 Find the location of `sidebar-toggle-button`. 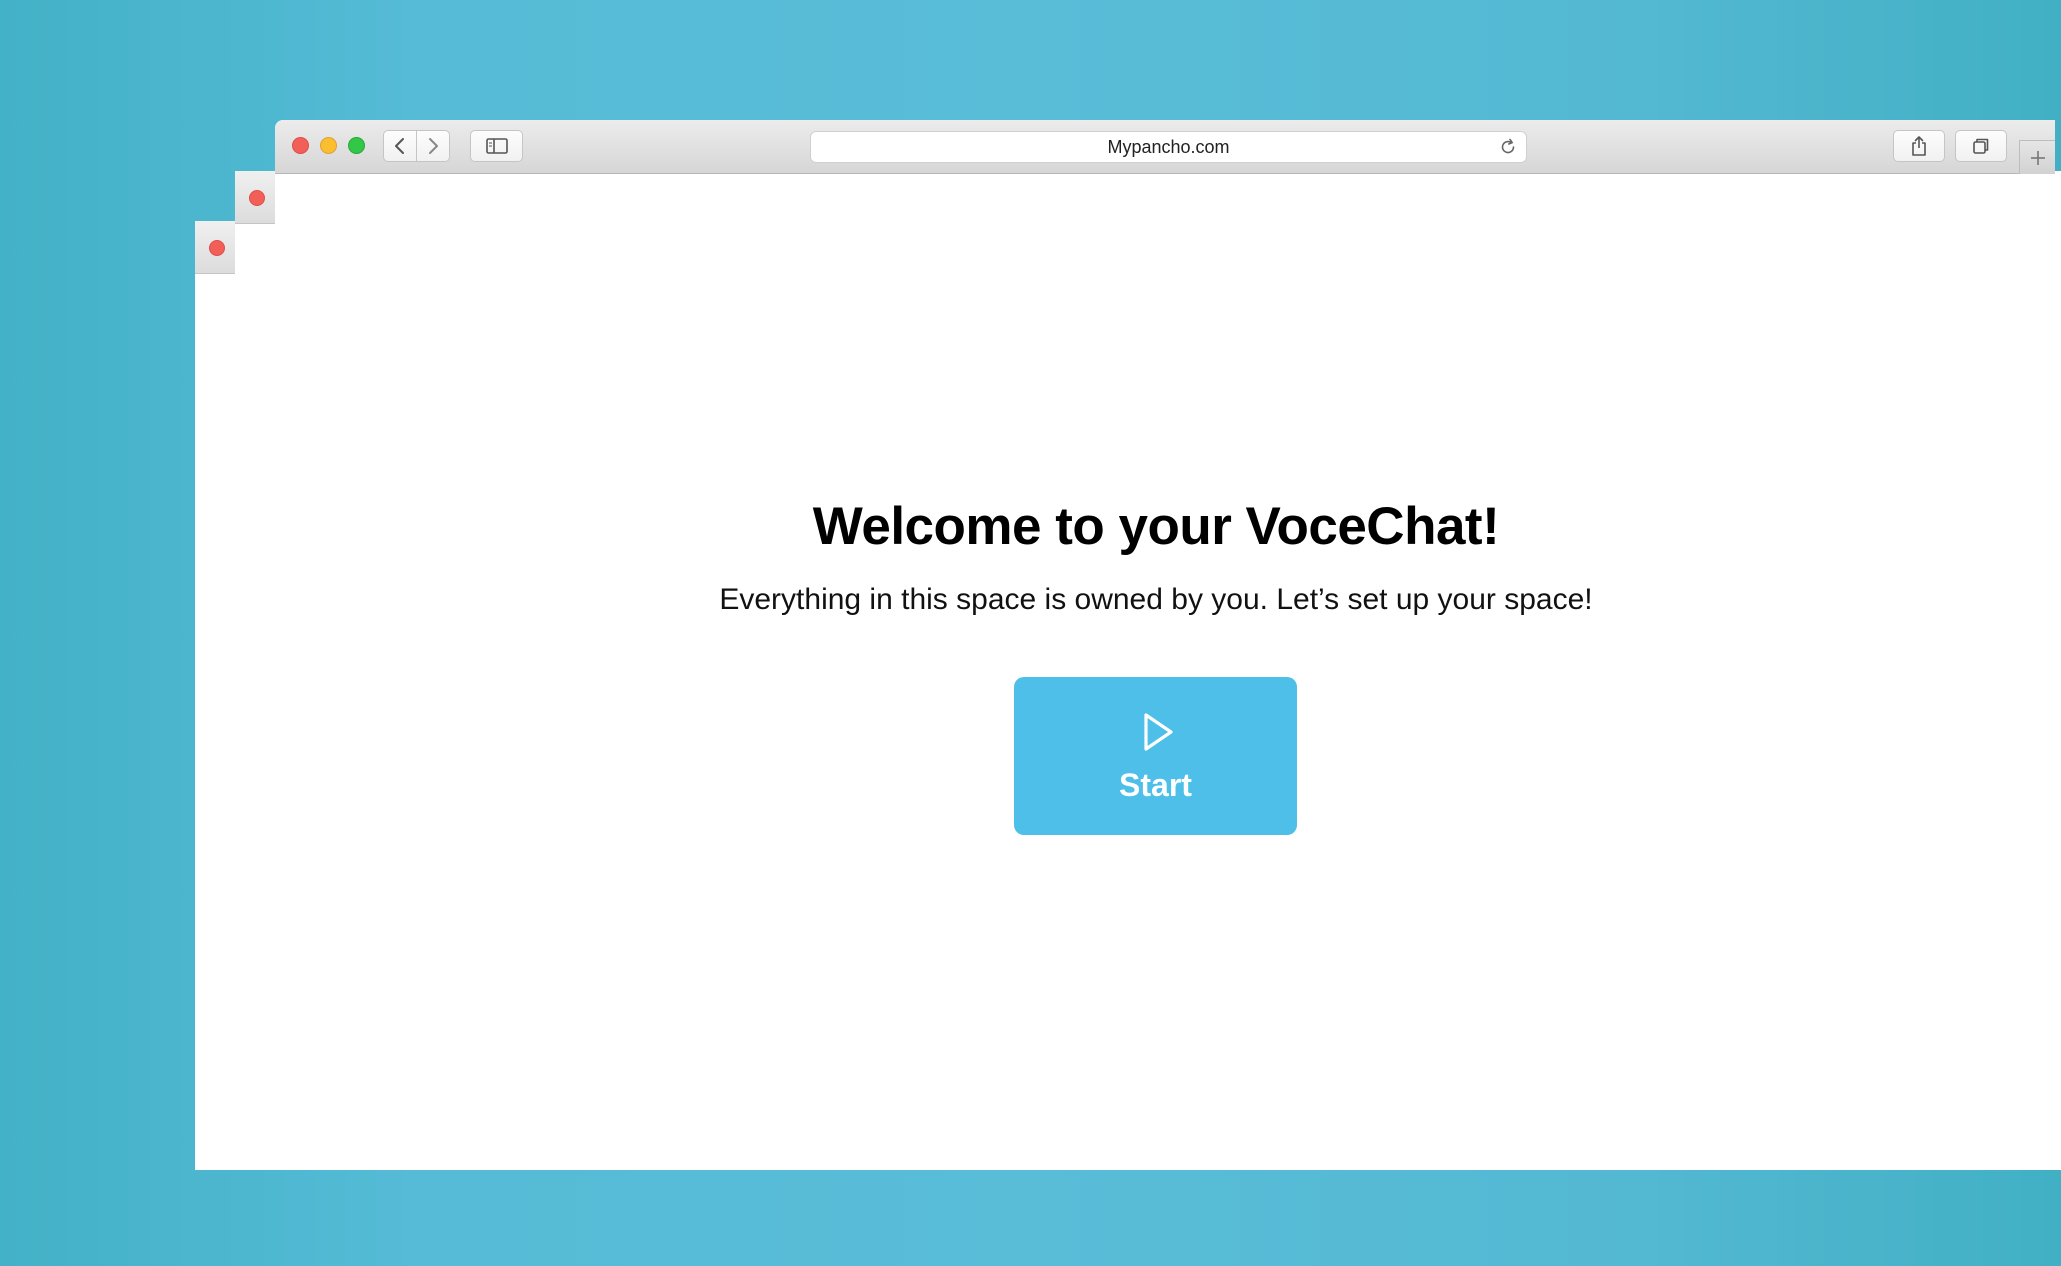

sidebar-toggle-button is located at coordinates (496, 146).